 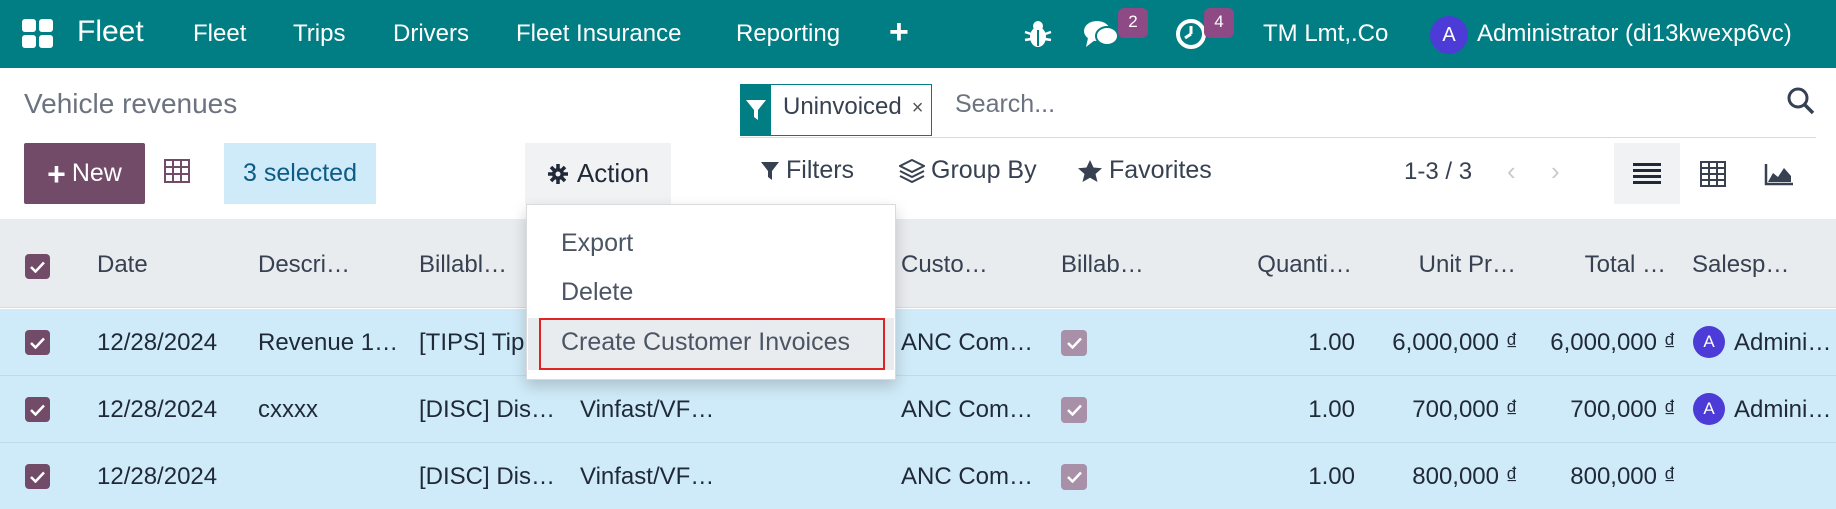 I want to click on search-input, so click(x=1335, y=104).